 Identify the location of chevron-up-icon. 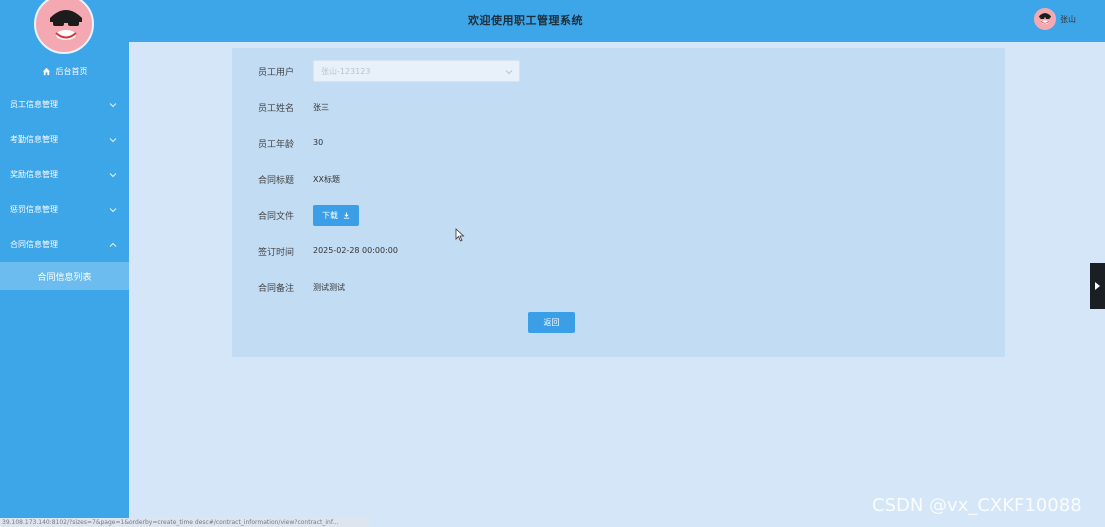
(113, 244).